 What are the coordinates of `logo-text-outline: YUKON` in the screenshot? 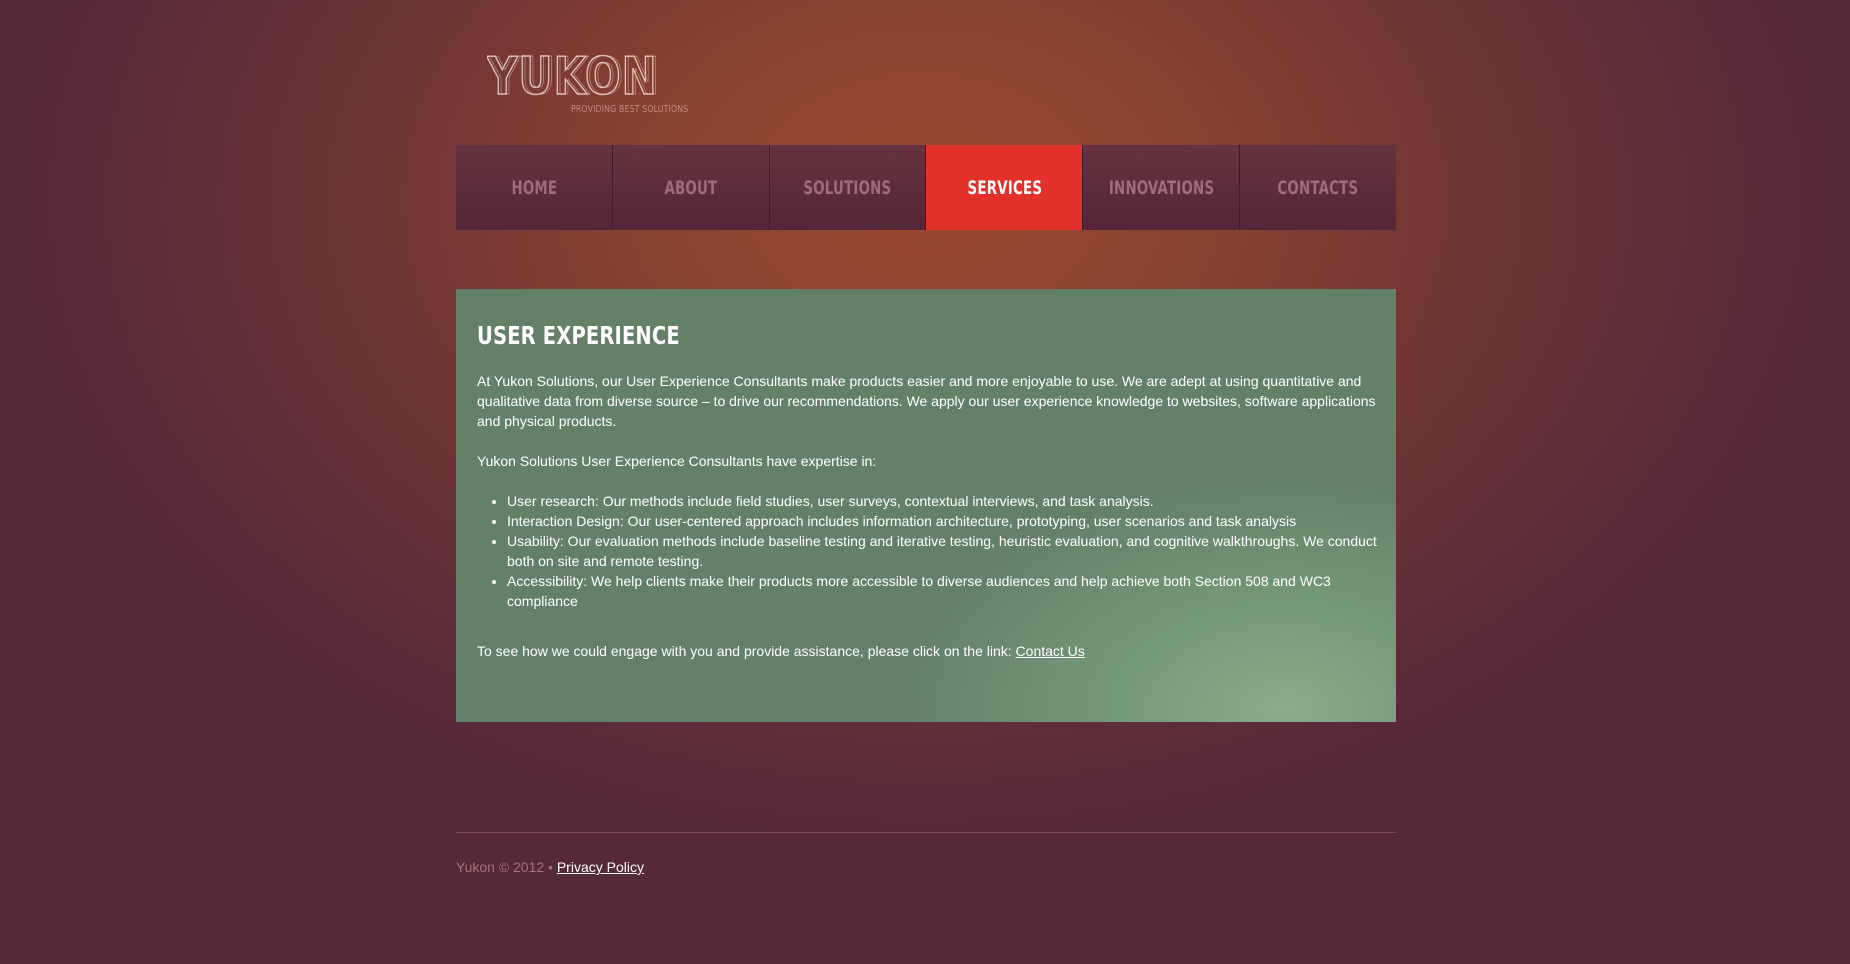 It's located at (575, 75).